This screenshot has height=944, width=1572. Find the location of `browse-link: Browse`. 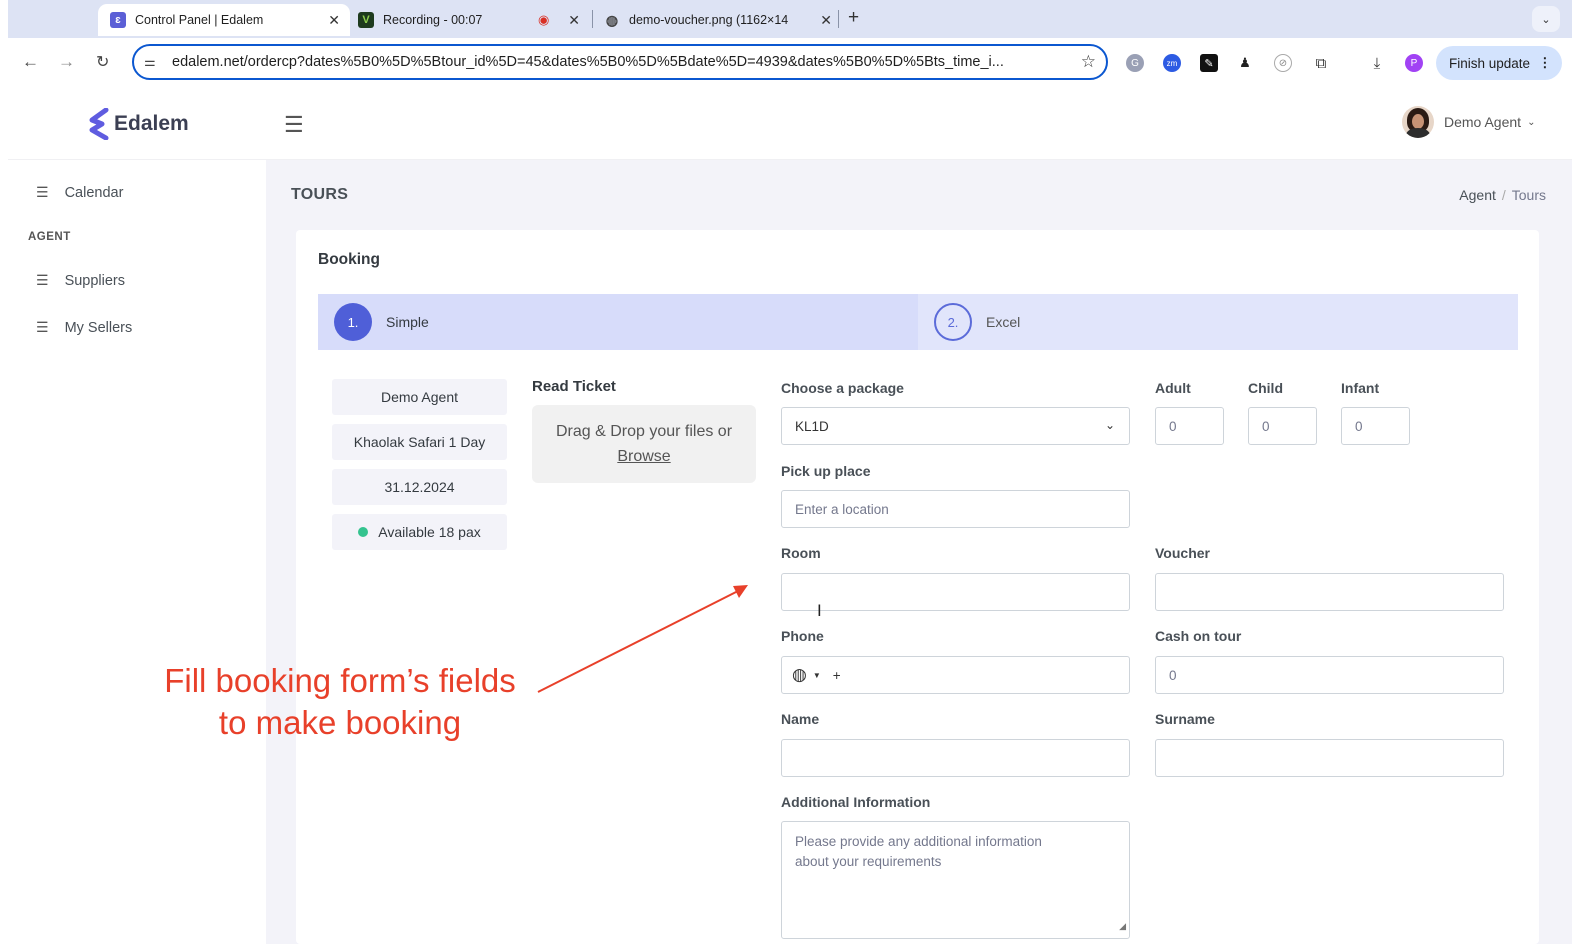

browse-link: Browse is located at coordinates (643, 456).